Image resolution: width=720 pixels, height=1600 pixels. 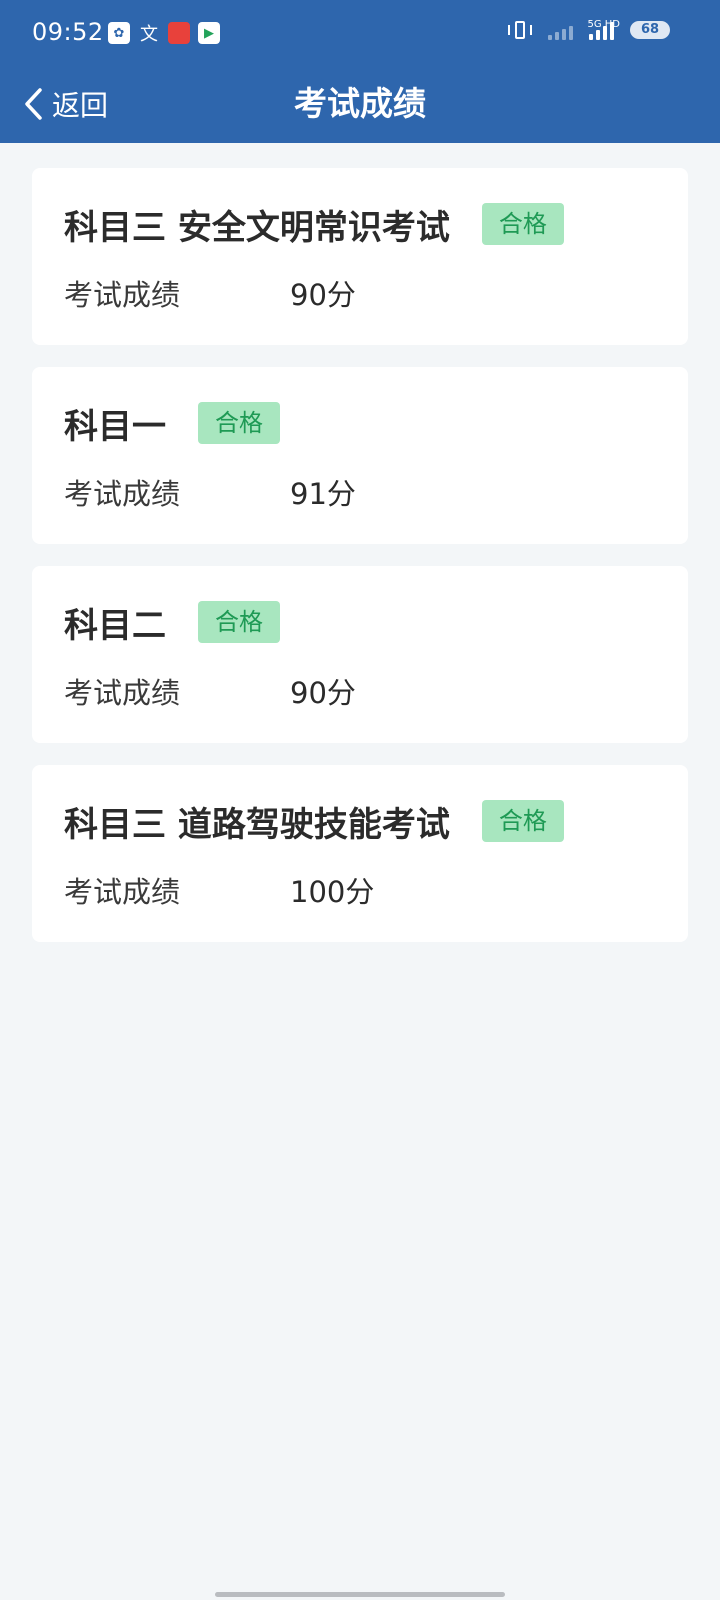 What do you see at coordinates (360, 853) in the screenshot?
I see `result-card: 科目三 道路驾驶技能考试 合格 考试成绩 100分` at bounding box center [360, 853].